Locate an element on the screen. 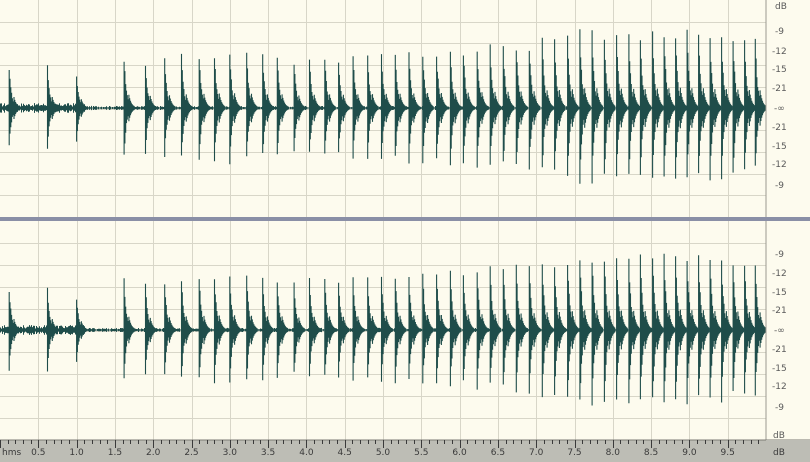 The height and width of the screenshot is (462, 810). time-label: 7.5 is located at coordinates (574, 453).